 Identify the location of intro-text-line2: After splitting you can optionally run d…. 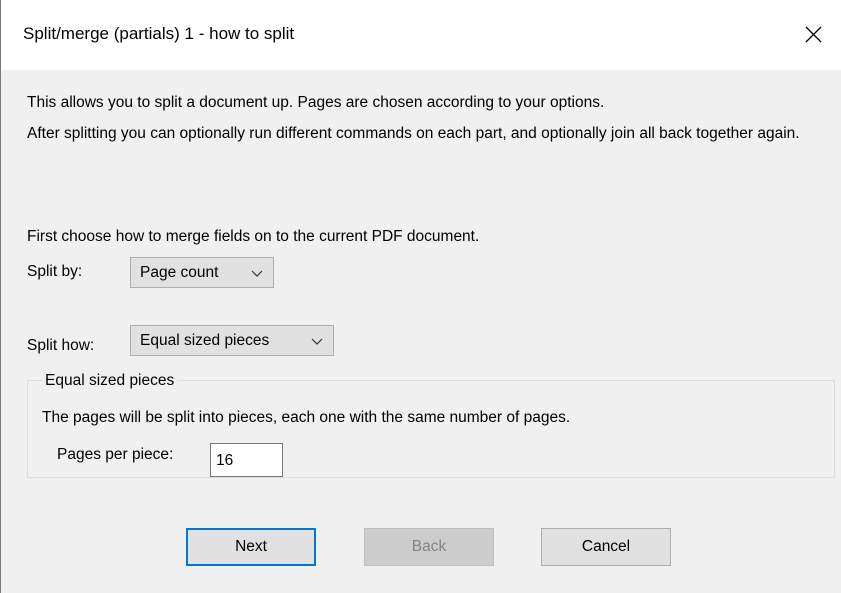
(413, 133).